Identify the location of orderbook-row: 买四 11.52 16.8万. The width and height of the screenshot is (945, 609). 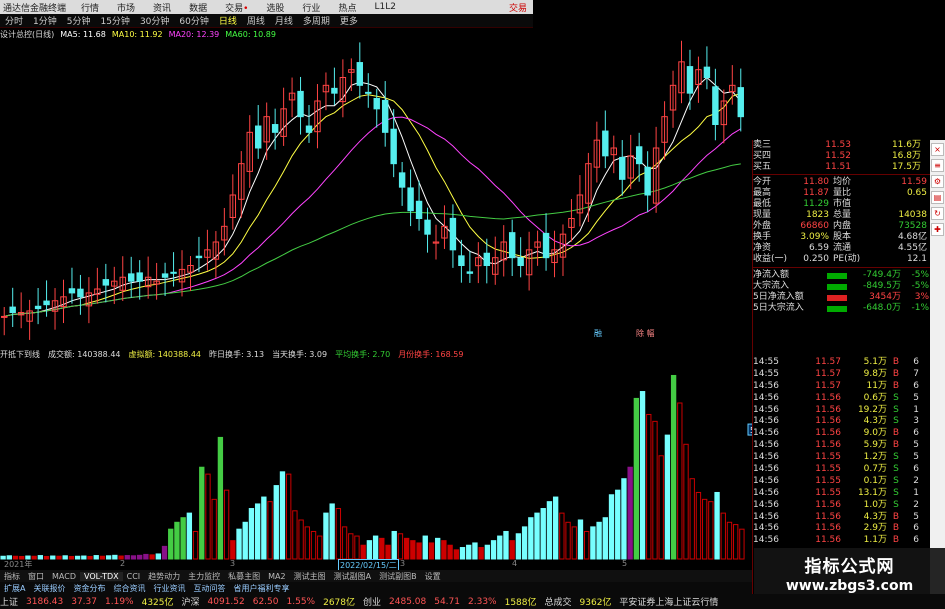
(842, 156).